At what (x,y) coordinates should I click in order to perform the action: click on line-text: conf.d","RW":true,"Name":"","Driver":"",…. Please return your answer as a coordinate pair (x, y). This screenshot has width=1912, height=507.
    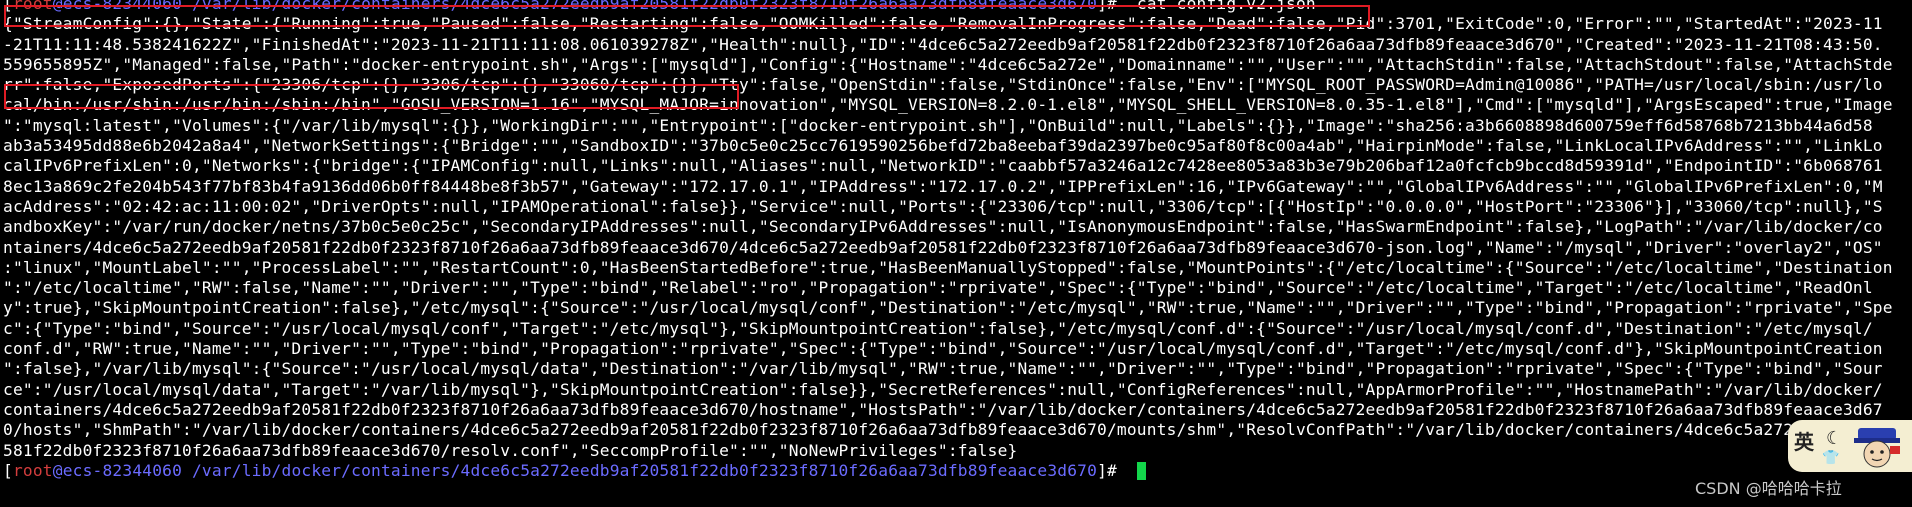
    Looking at the image, I should click on (943, 349).